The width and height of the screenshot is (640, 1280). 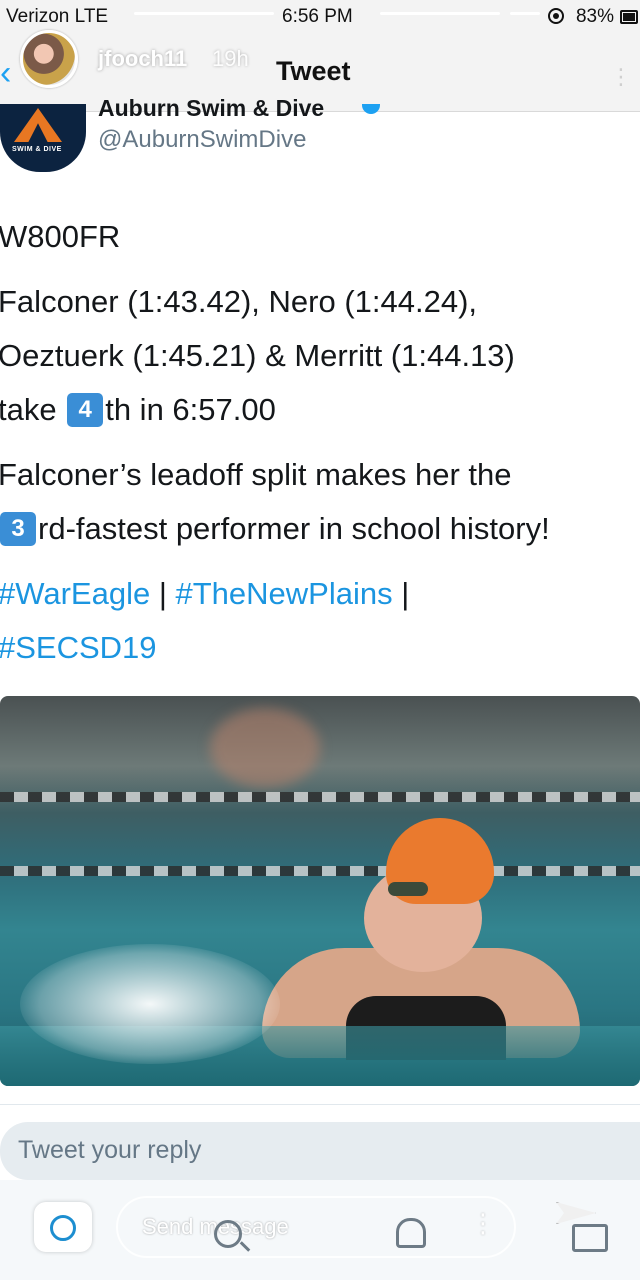 I want to click on more-icon: ⋮, so click(x=621, y=77).